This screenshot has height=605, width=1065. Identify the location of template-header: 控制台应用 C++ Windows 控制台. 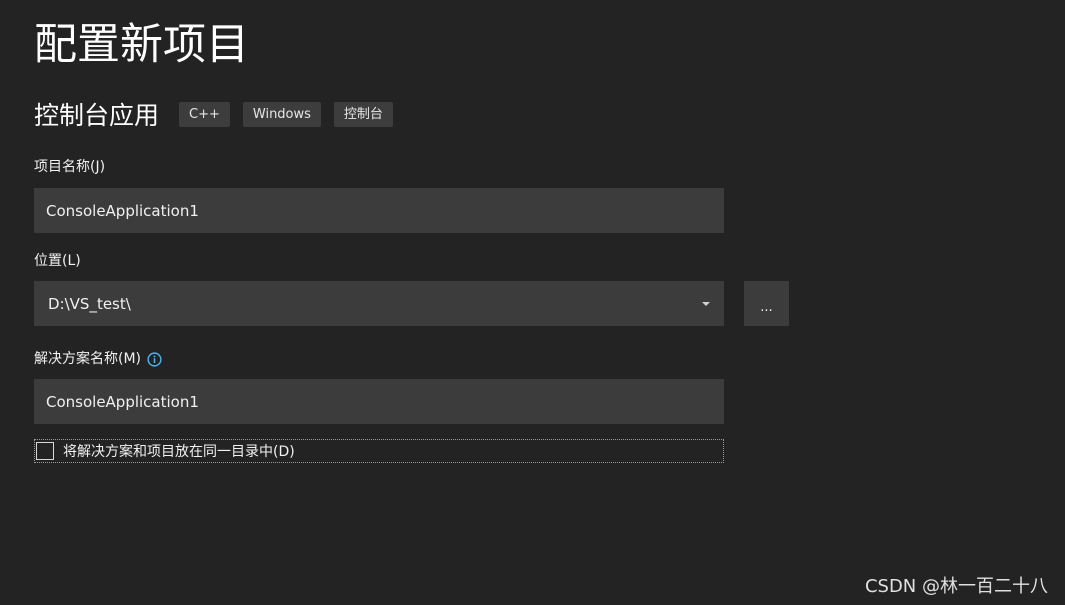
(220, 114).